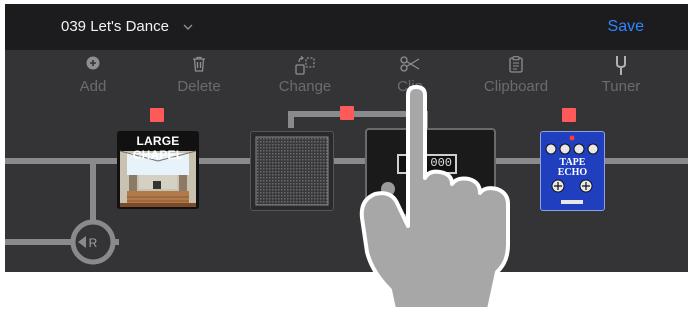 The width and height of the screenshot is (693, 309). Describe the element at coordinates (157, 115) in the screenshot. I see `block-selector-reverb` at that location.